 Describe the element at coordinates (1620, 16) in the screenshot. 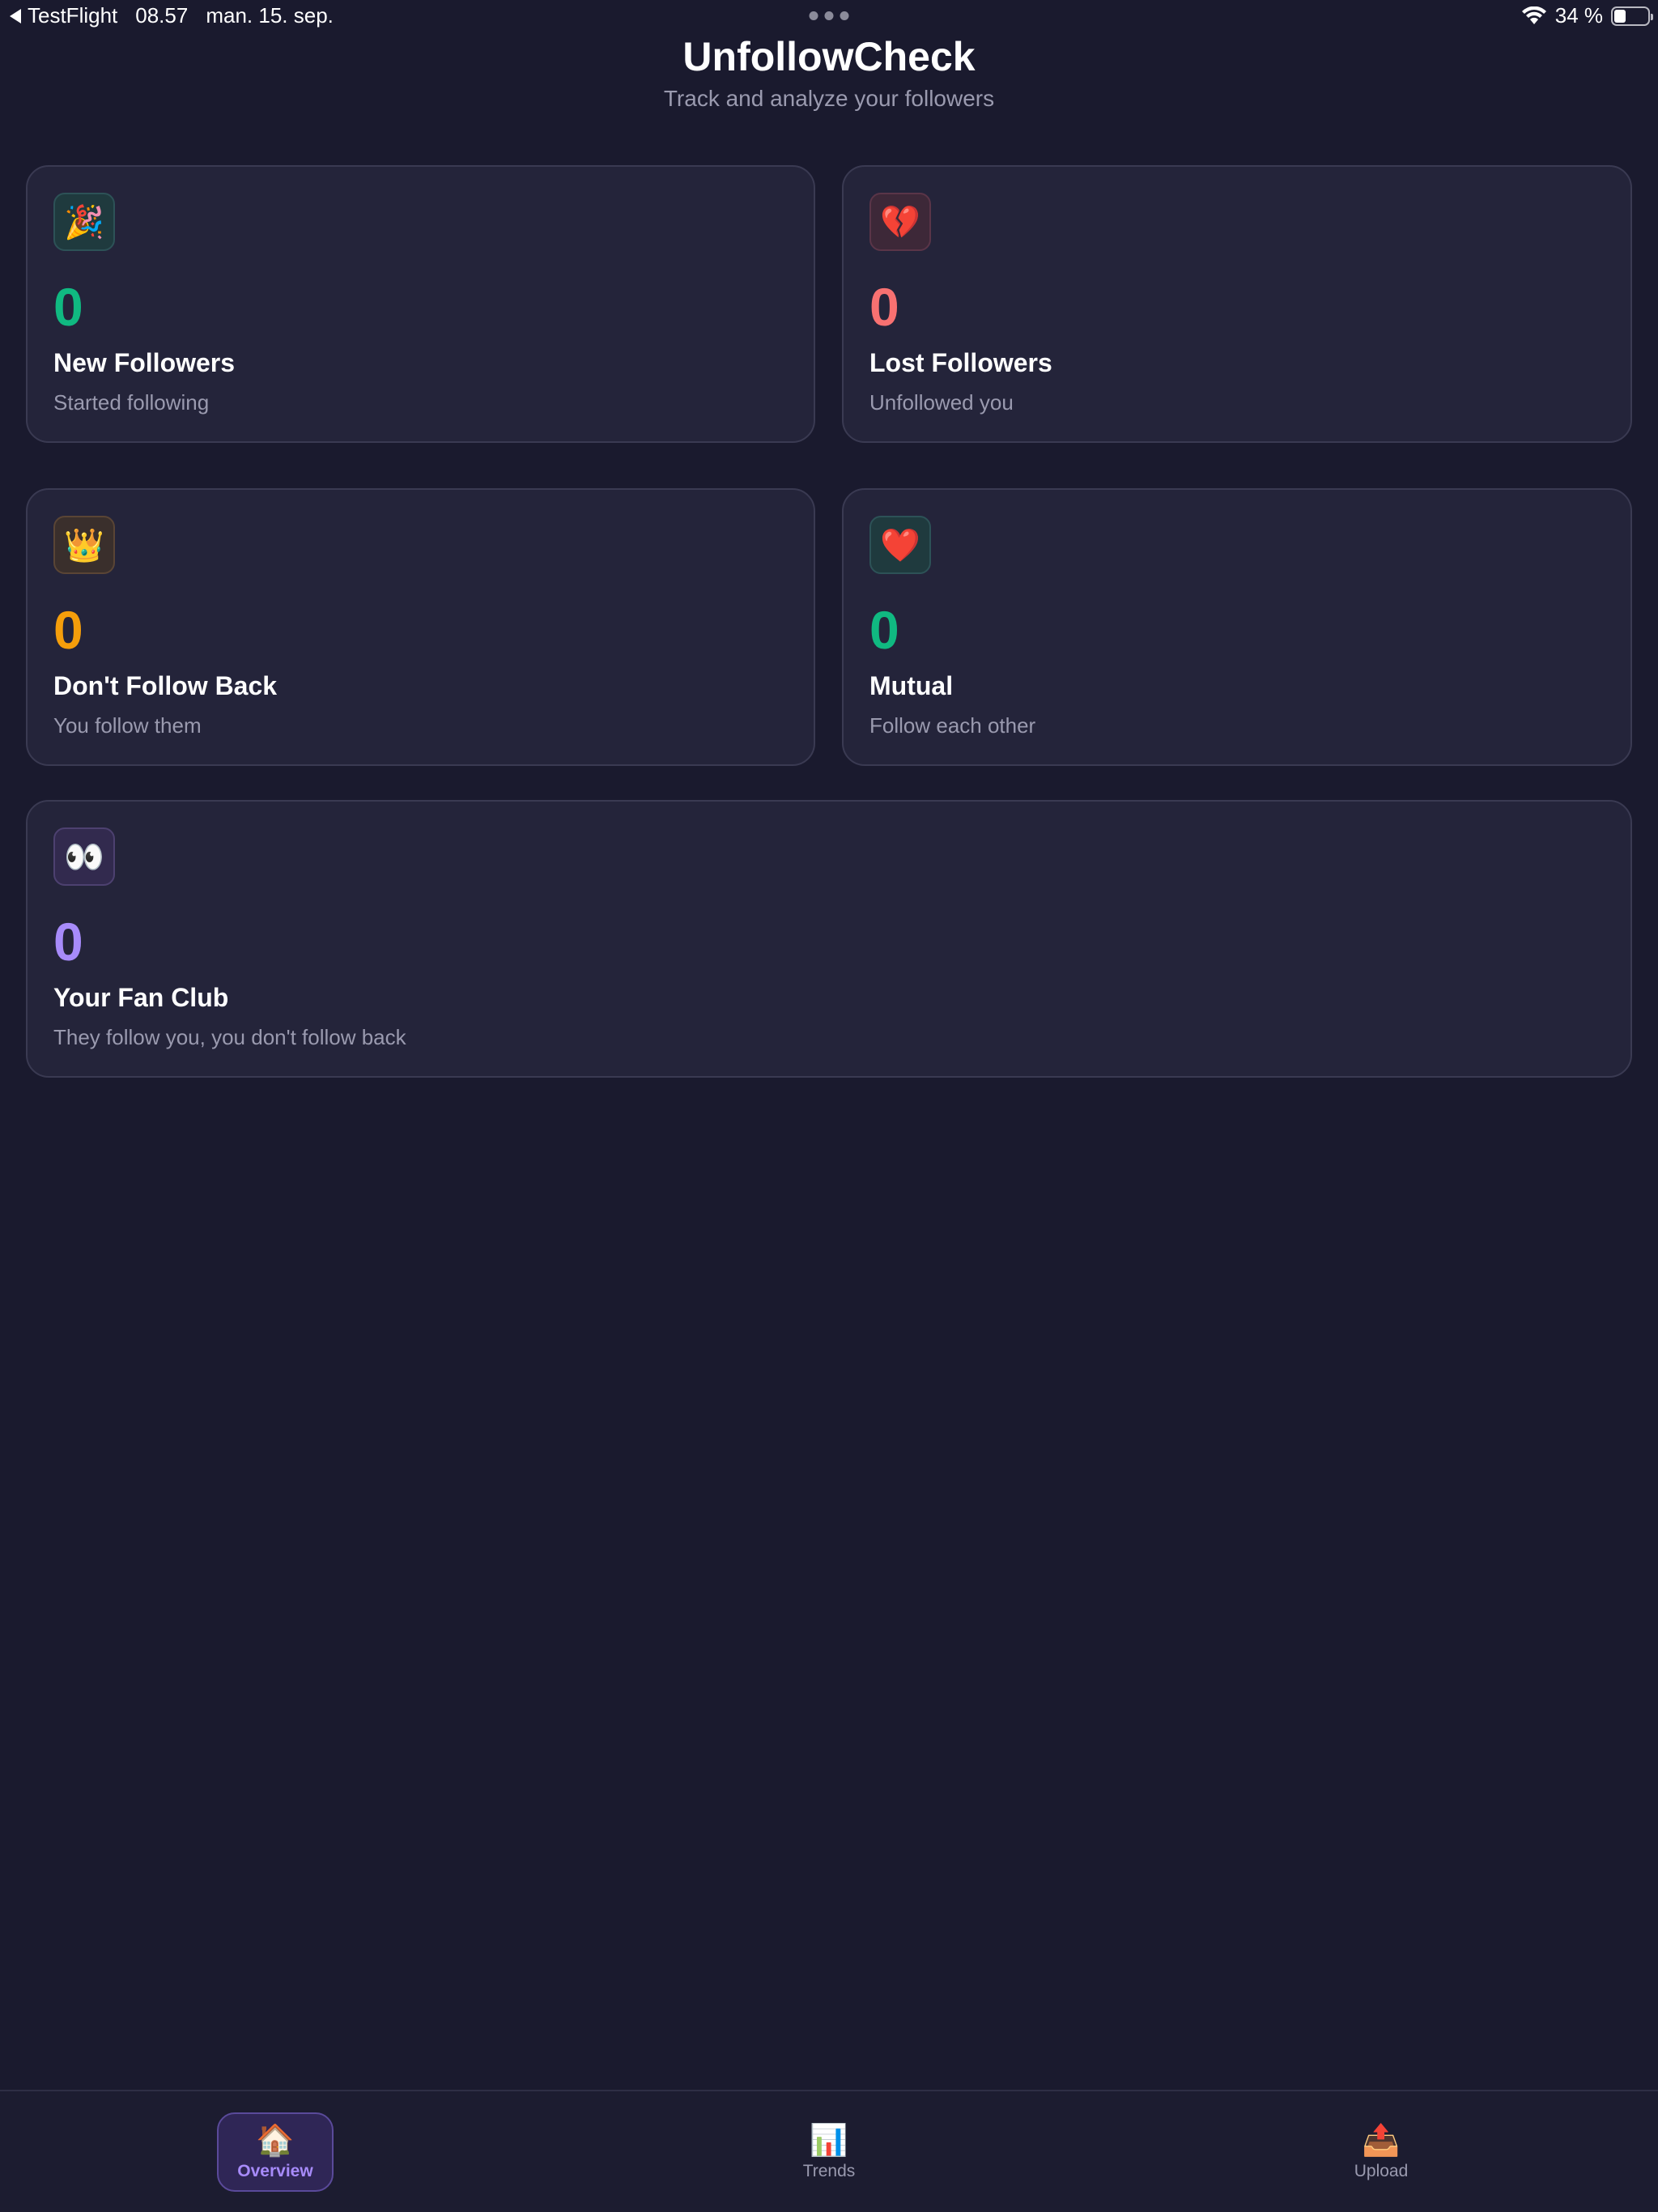

I see `battery-fill` at that location.